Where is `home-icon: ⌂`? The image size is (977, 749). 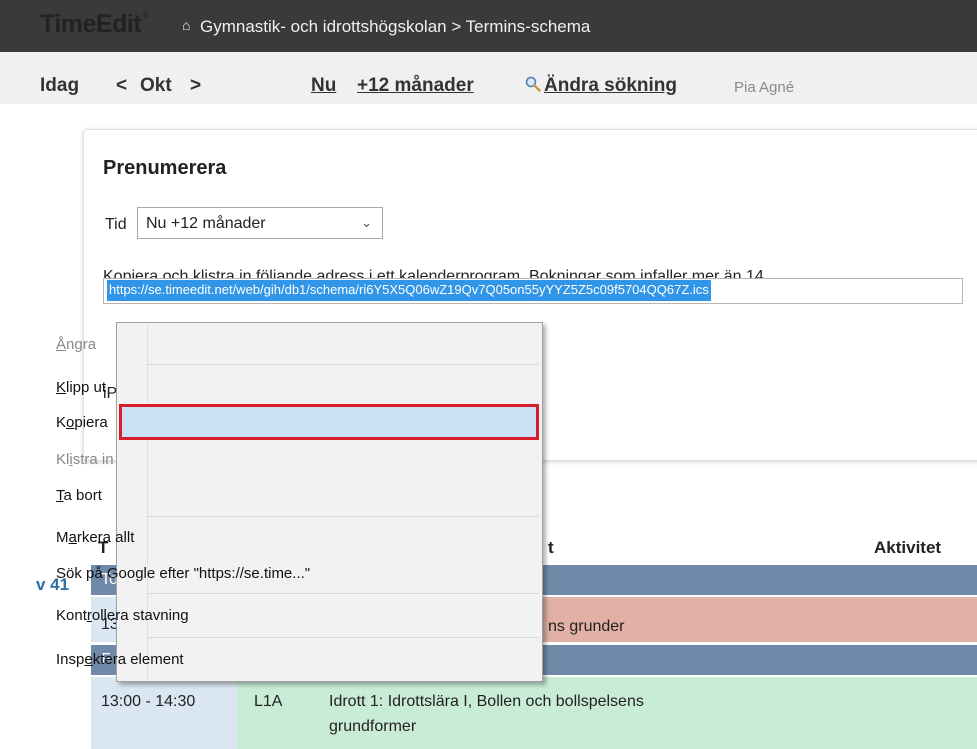
home-icon: ⌂ is located at coordinates (186, 25).